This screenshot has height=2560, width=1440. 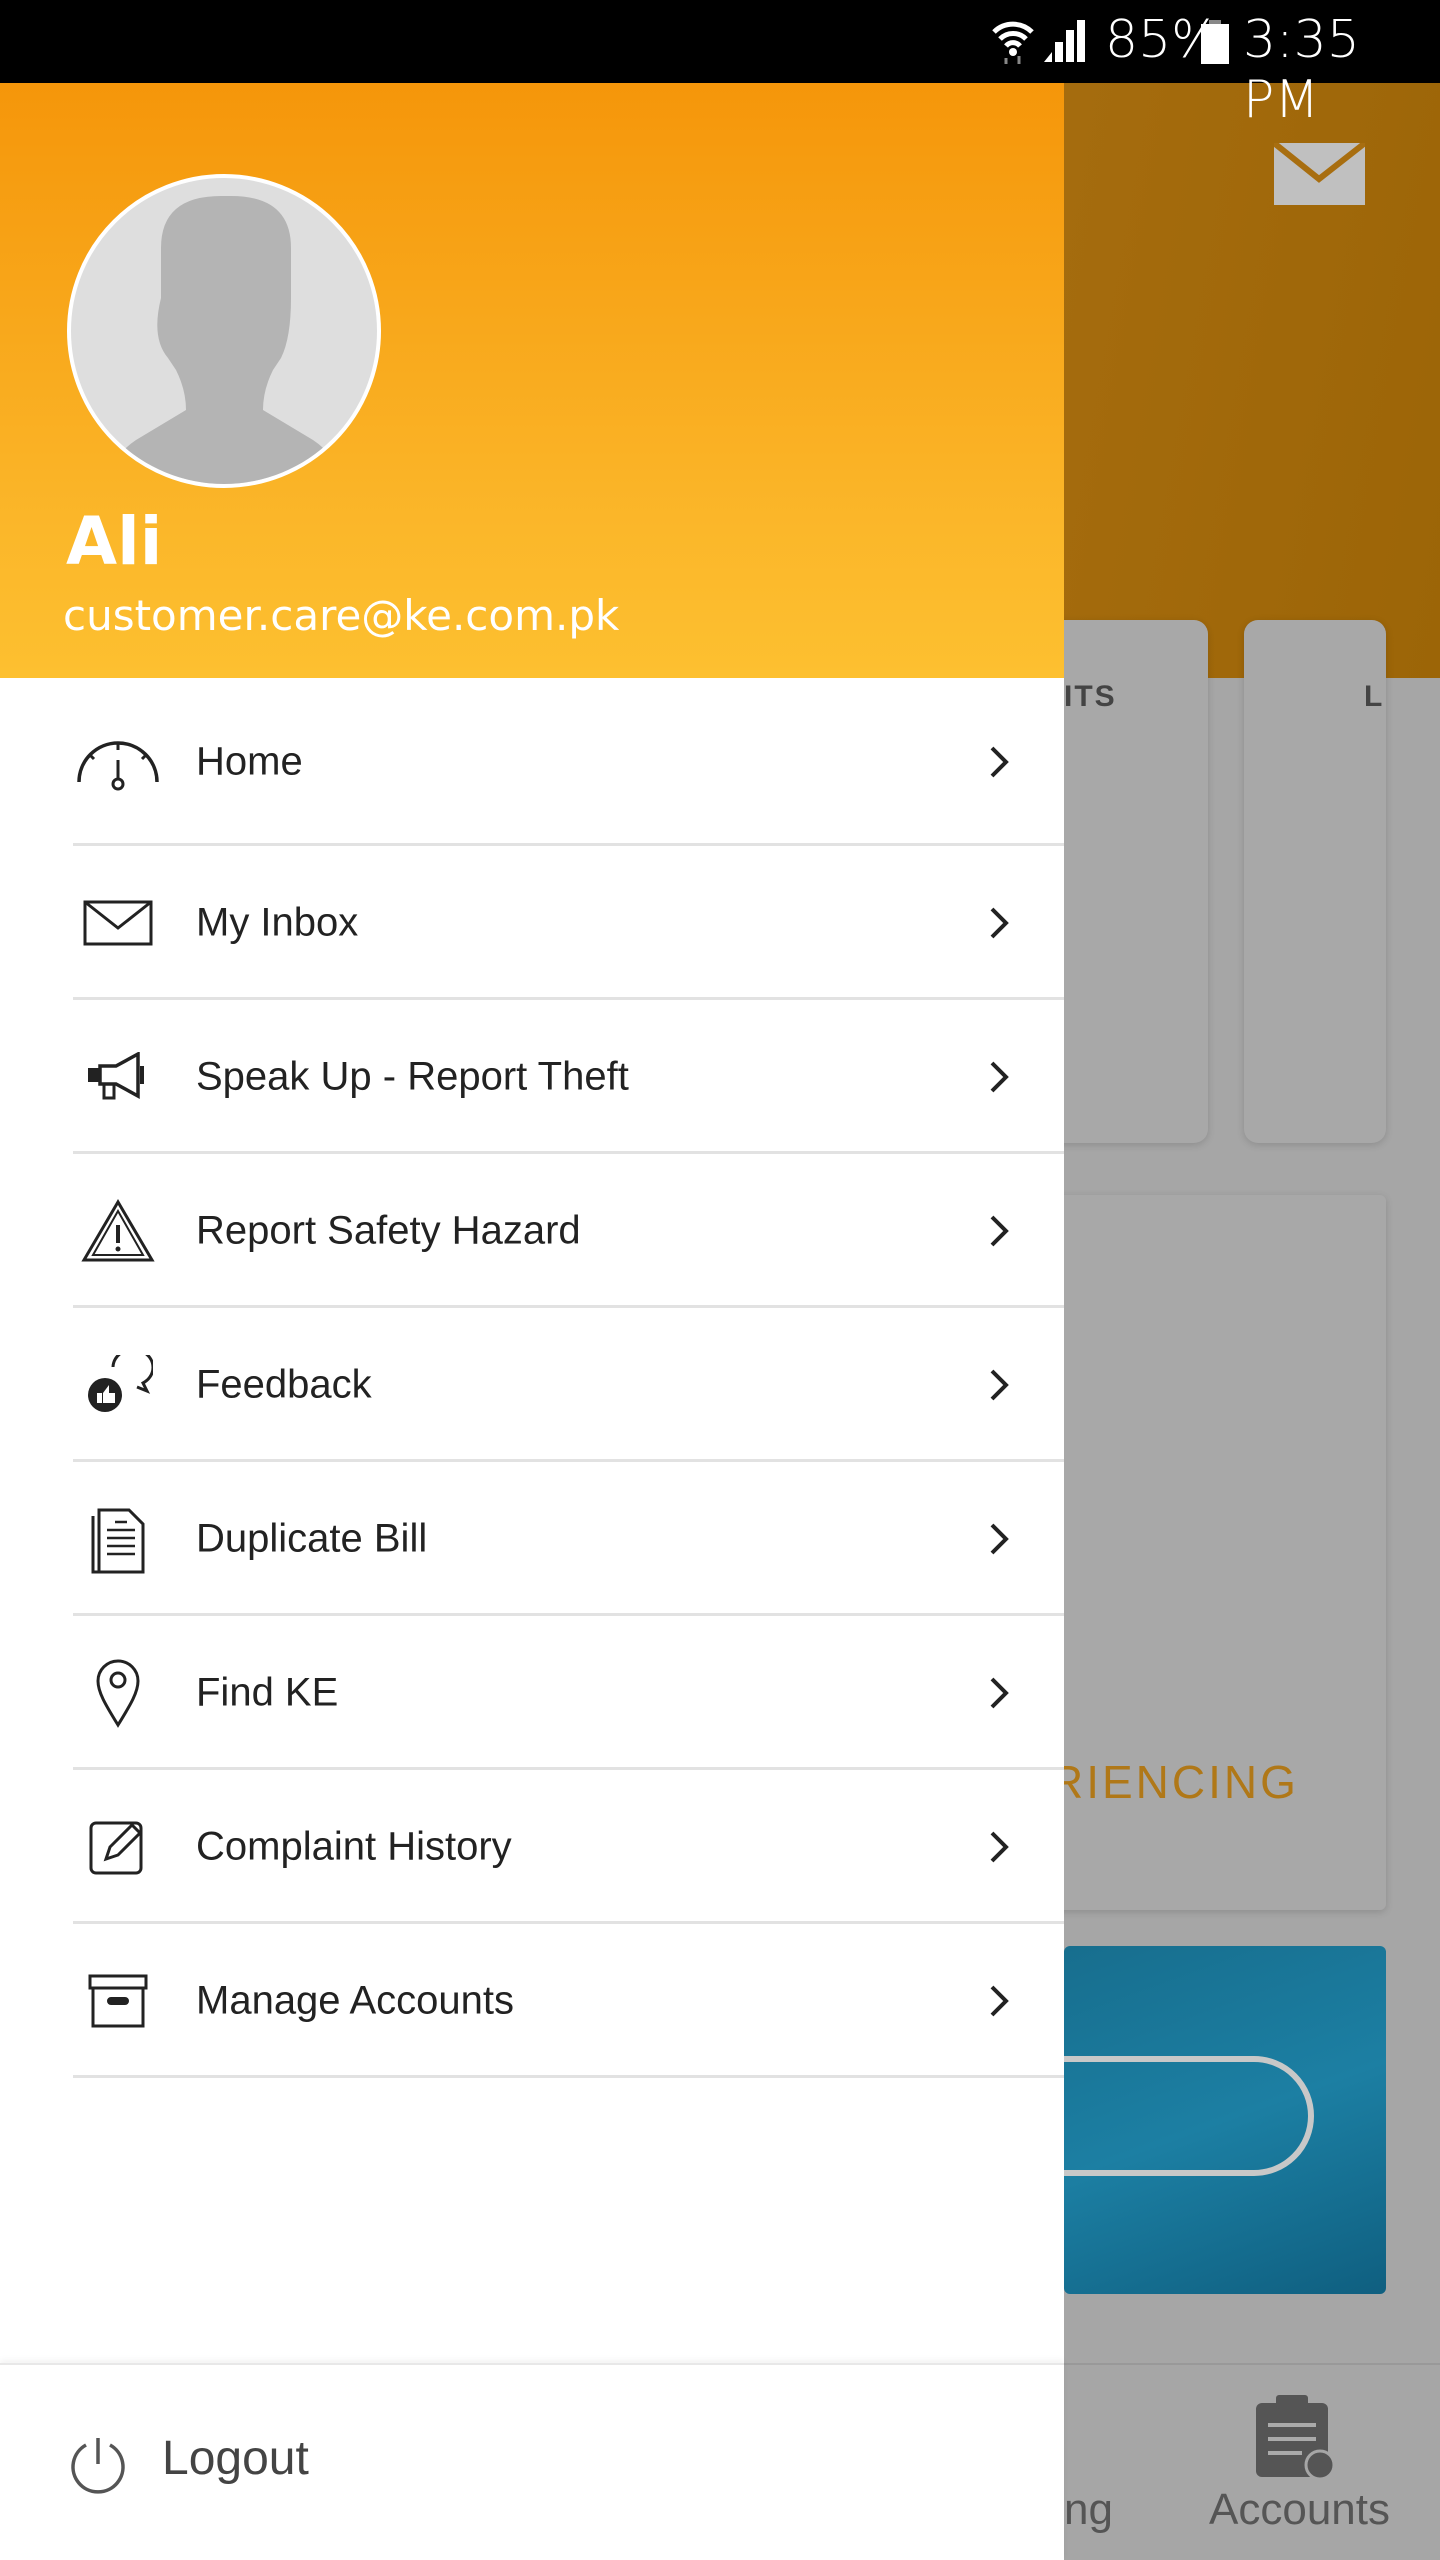 What do you see at coordinates (341, 615) in the screenshot?
I see `user-email: customer.care@ke.com.pk` at bounding box center [341, 615].